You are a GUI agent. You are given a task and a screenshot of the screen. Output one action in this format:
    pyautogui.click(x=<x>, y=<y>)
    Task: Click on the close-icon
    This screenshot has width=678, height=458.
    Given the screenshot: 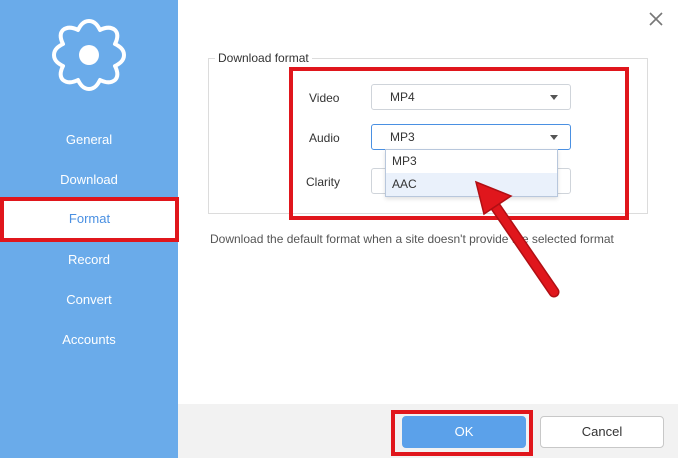 What is the action you would take?
    pyautogui.click(x=656, y=19)
    